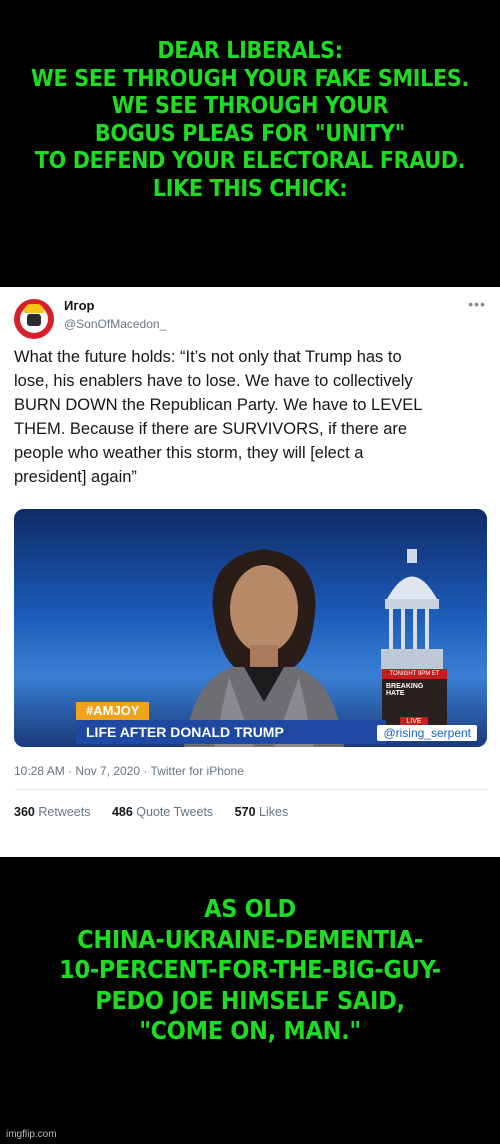  I want to click on video-watermark: @rising_serpent, so click(427, 733).